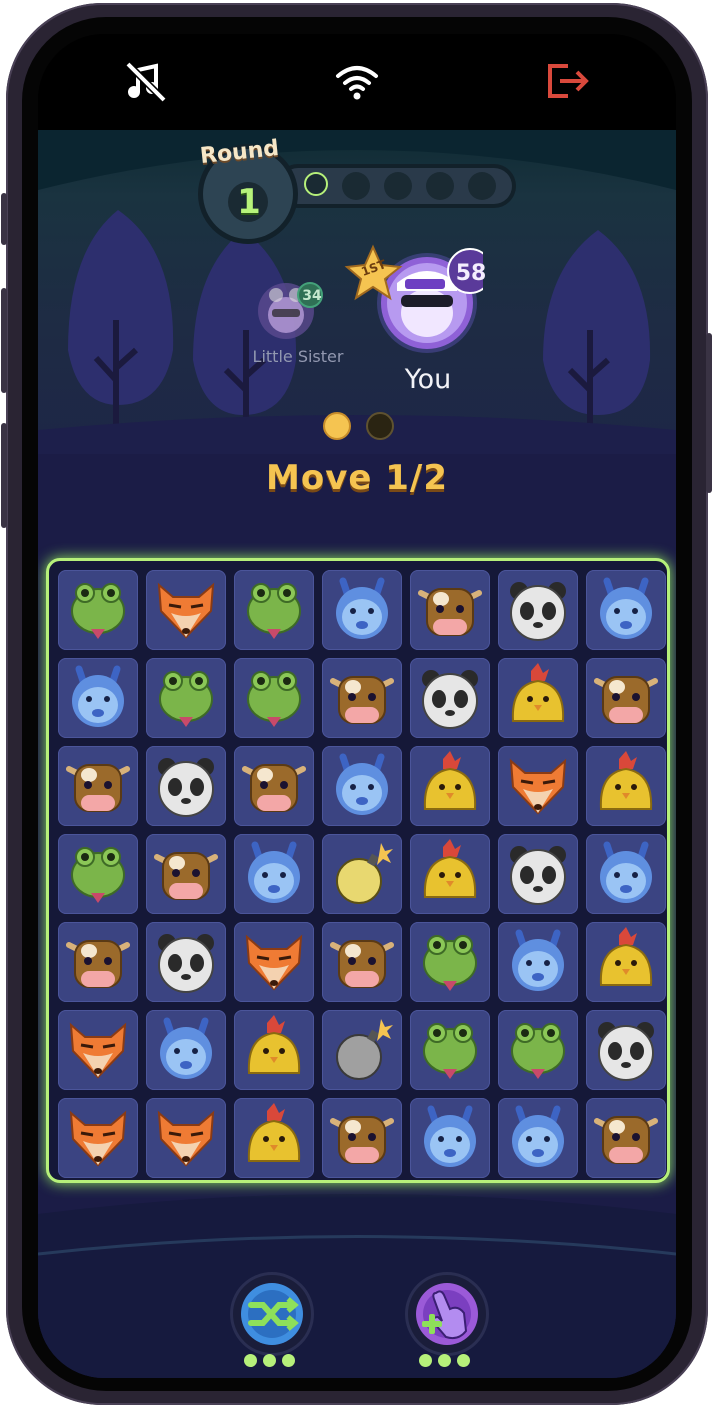 The height and width of the screenshot is (1412, 715). I want to click on tile-bomb-gold, so click(362, 874).